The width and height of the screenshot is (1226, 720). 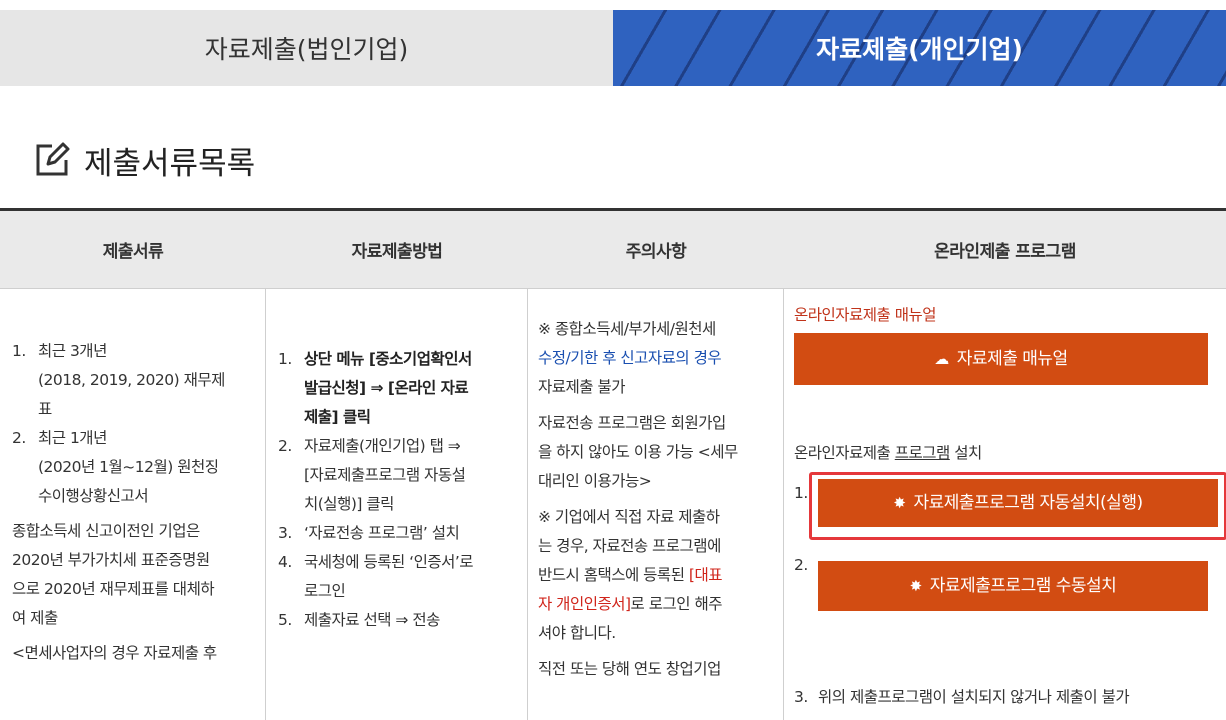 I want to click on manual-label: 온라인자료제출 매뉴얼, so click(x=865, y=315).